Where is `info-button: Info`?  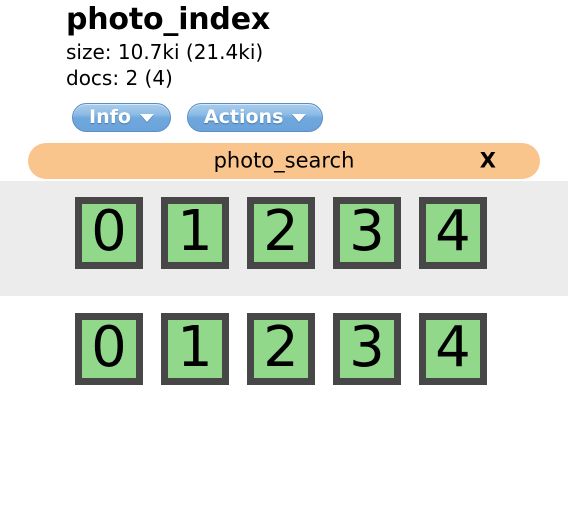
info-button: Info is located at coordinates (121, 117).